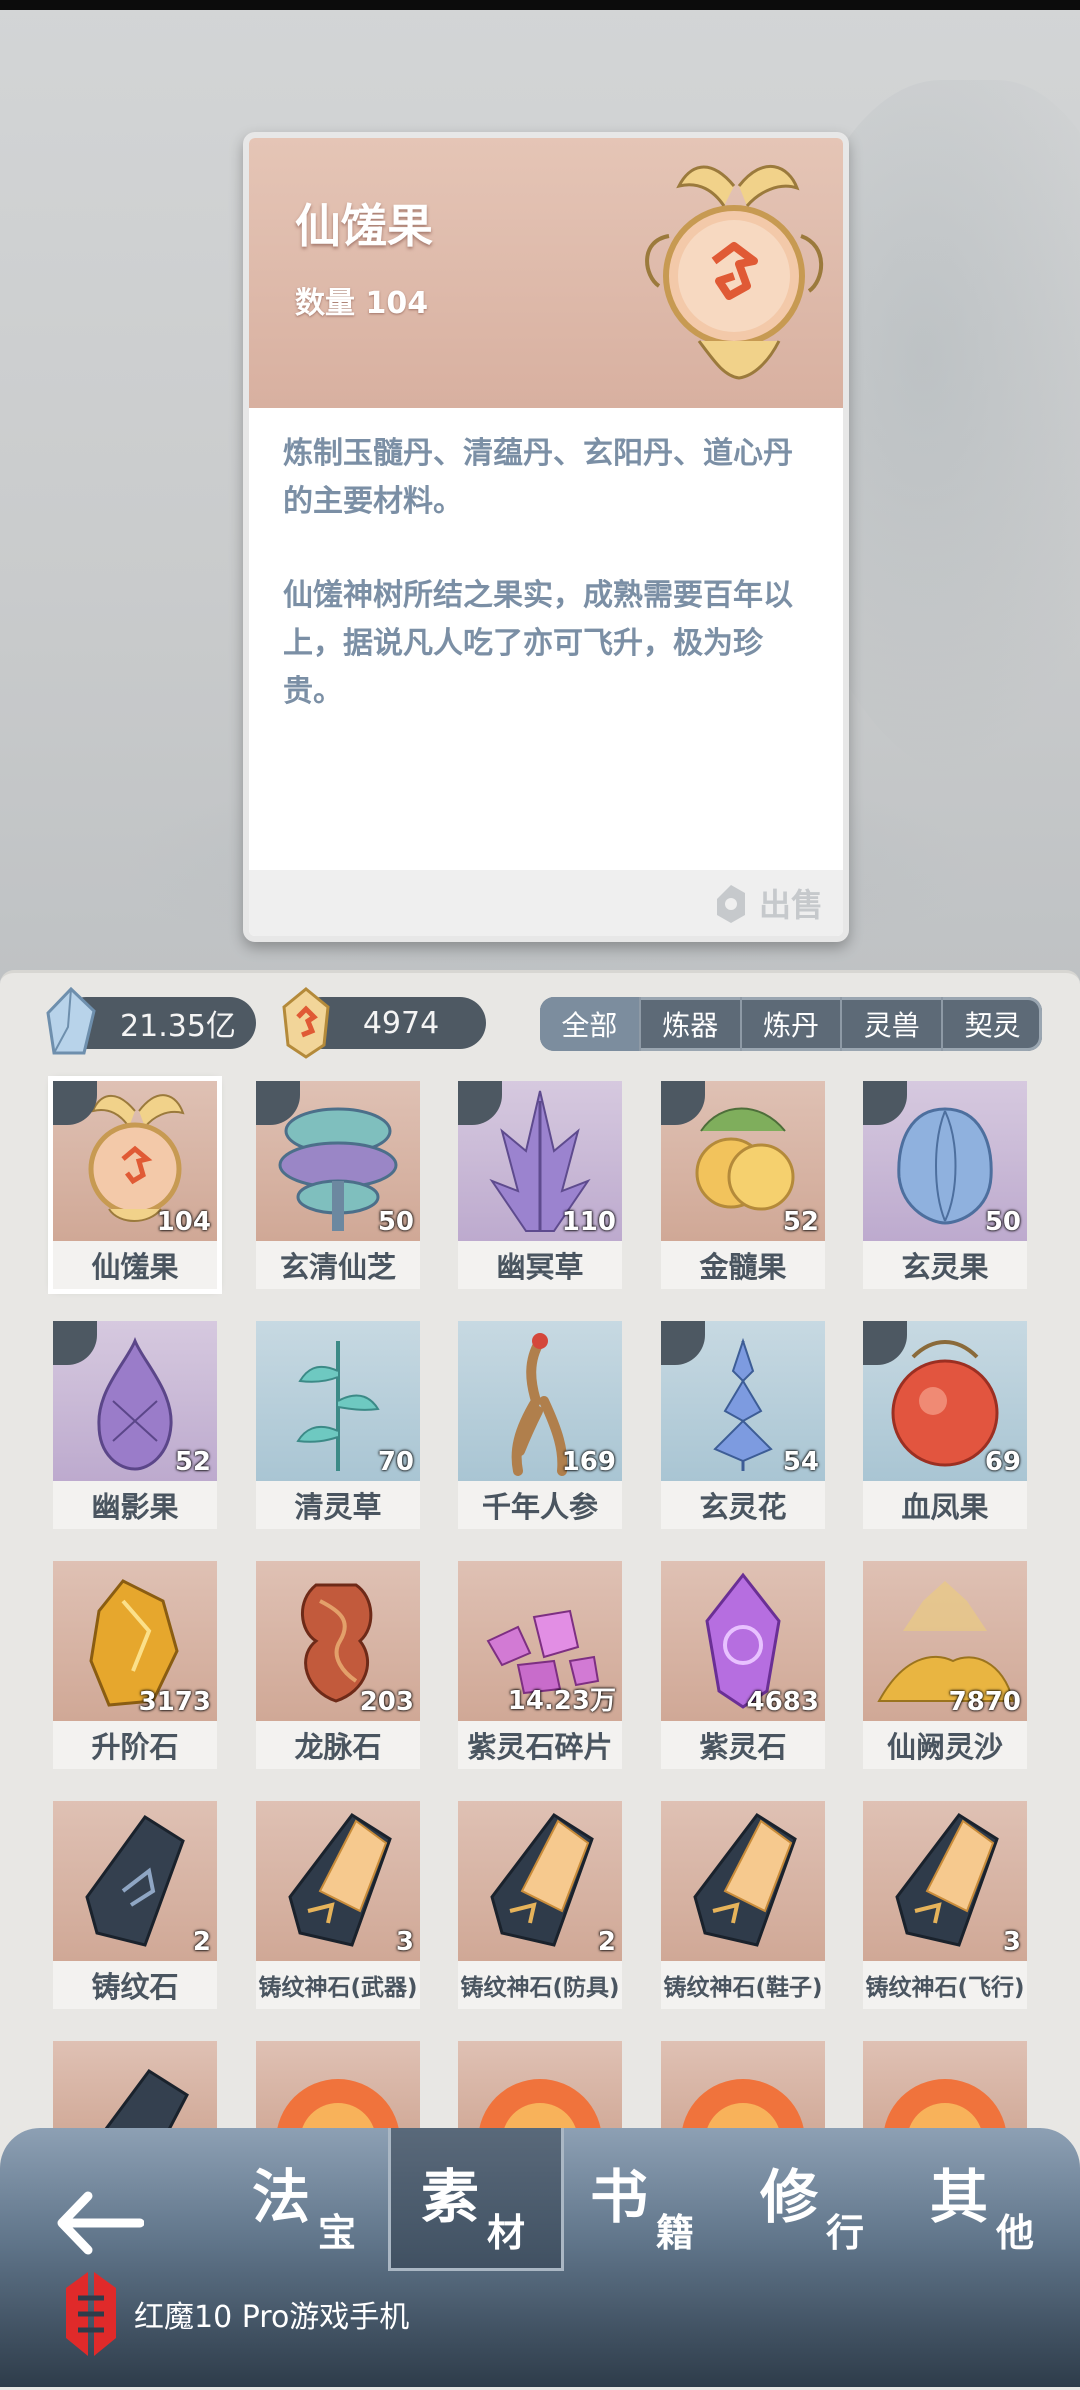 The height and width of the screenshot is (2390, 1080). I want to click on item-name: 清灵草, so click(338, 1505).